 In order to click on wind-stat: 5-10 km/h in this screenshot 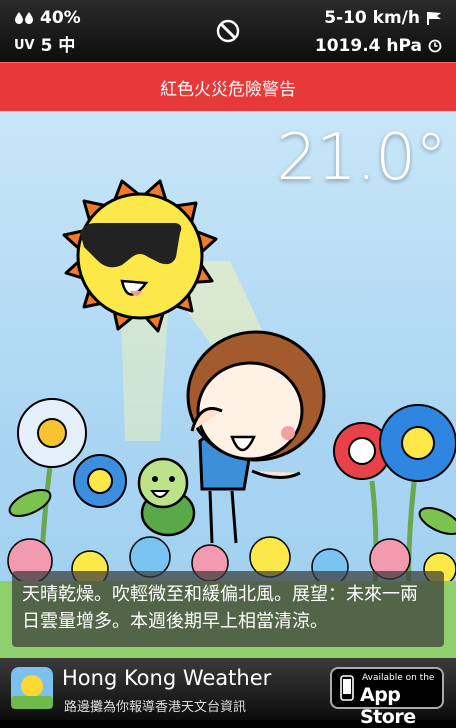, I will do `click(383, 18)`.